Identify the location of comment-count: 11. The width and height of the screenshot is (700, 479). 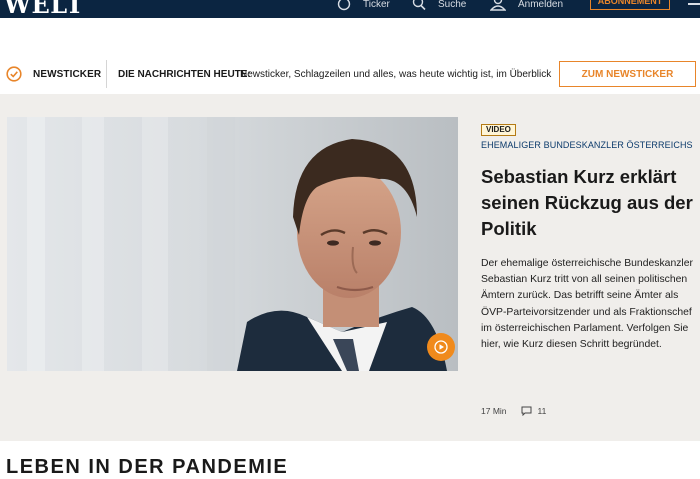
(542, 411).